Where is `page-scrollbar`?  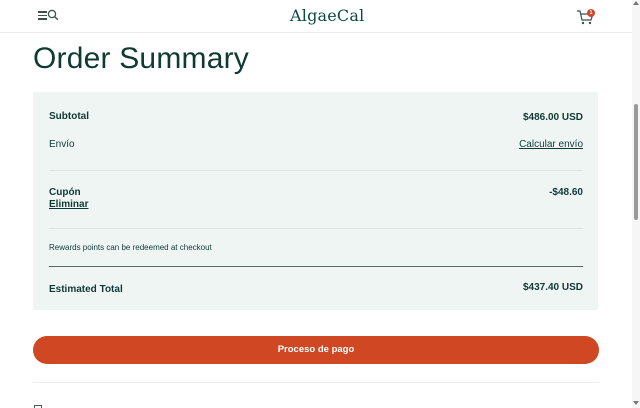 page-scrollbar is located at coordinates (636, 204).